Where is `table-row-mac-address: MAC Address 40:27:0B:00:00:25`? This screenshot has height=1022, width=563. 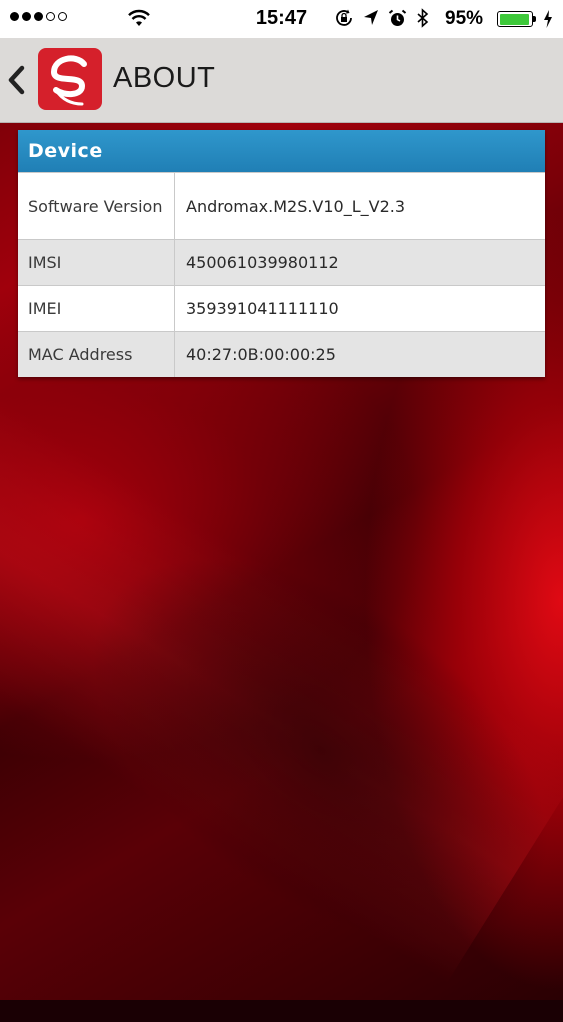 table-row-mac-address: MAC Address 40:27:0B:00:00:25 is located at coordinates (281, 354).